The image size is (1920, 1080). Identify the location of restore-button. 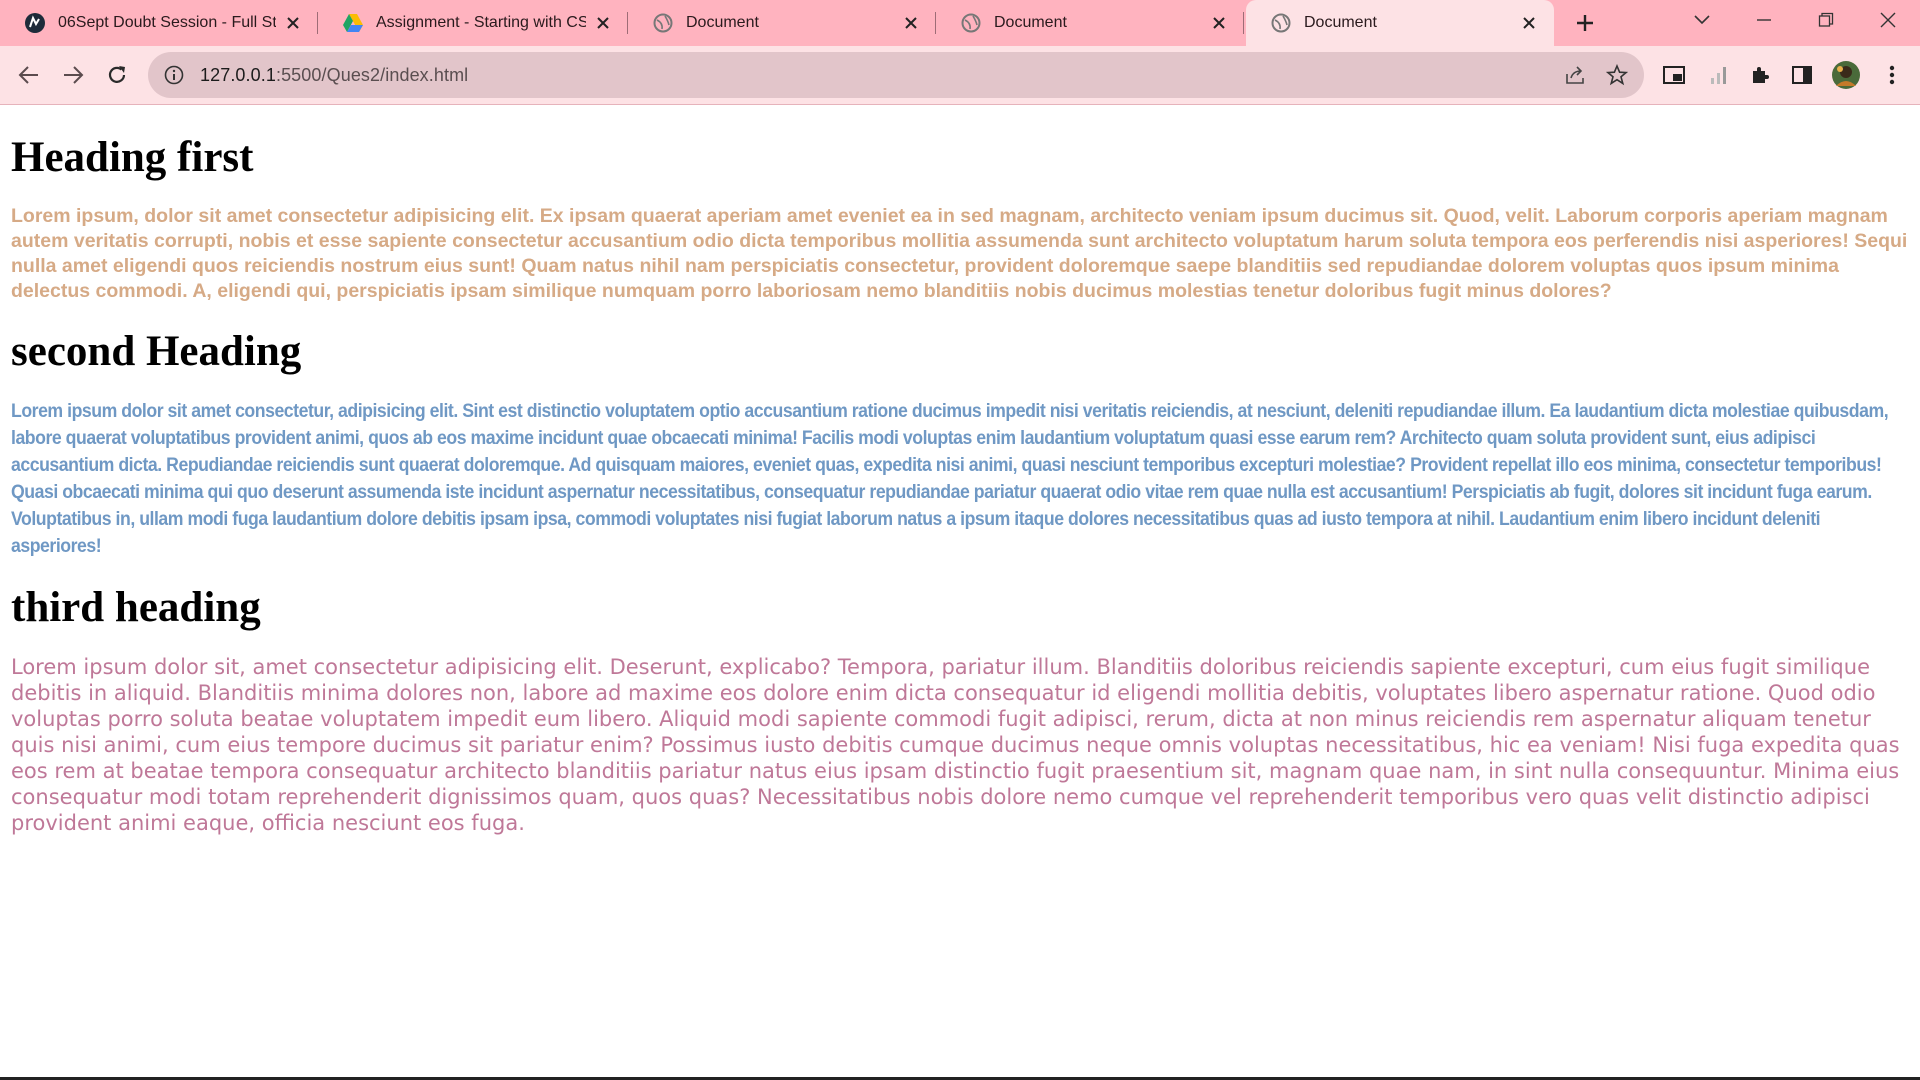
(1826, 20).